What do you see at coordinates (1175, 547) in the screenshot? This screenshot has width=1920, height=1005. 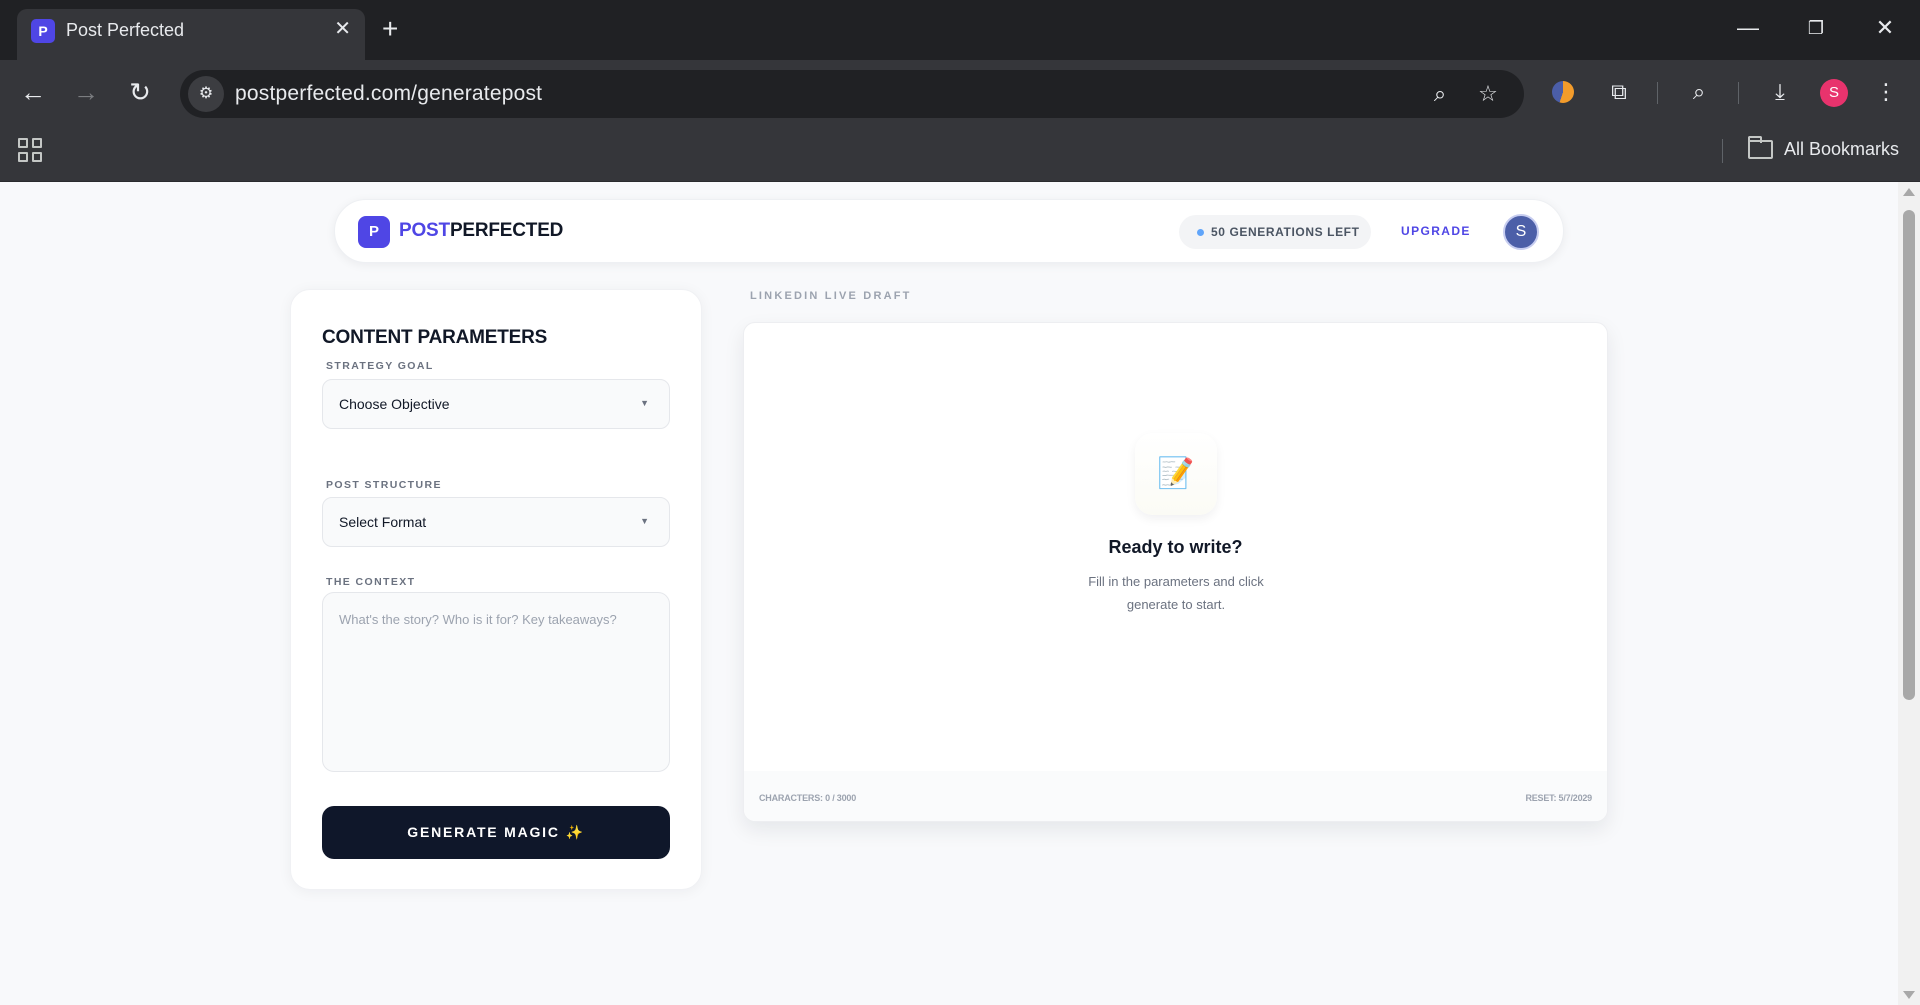 I see `empty-state-title: Ready to write?` at bounding box center [1175, 547].